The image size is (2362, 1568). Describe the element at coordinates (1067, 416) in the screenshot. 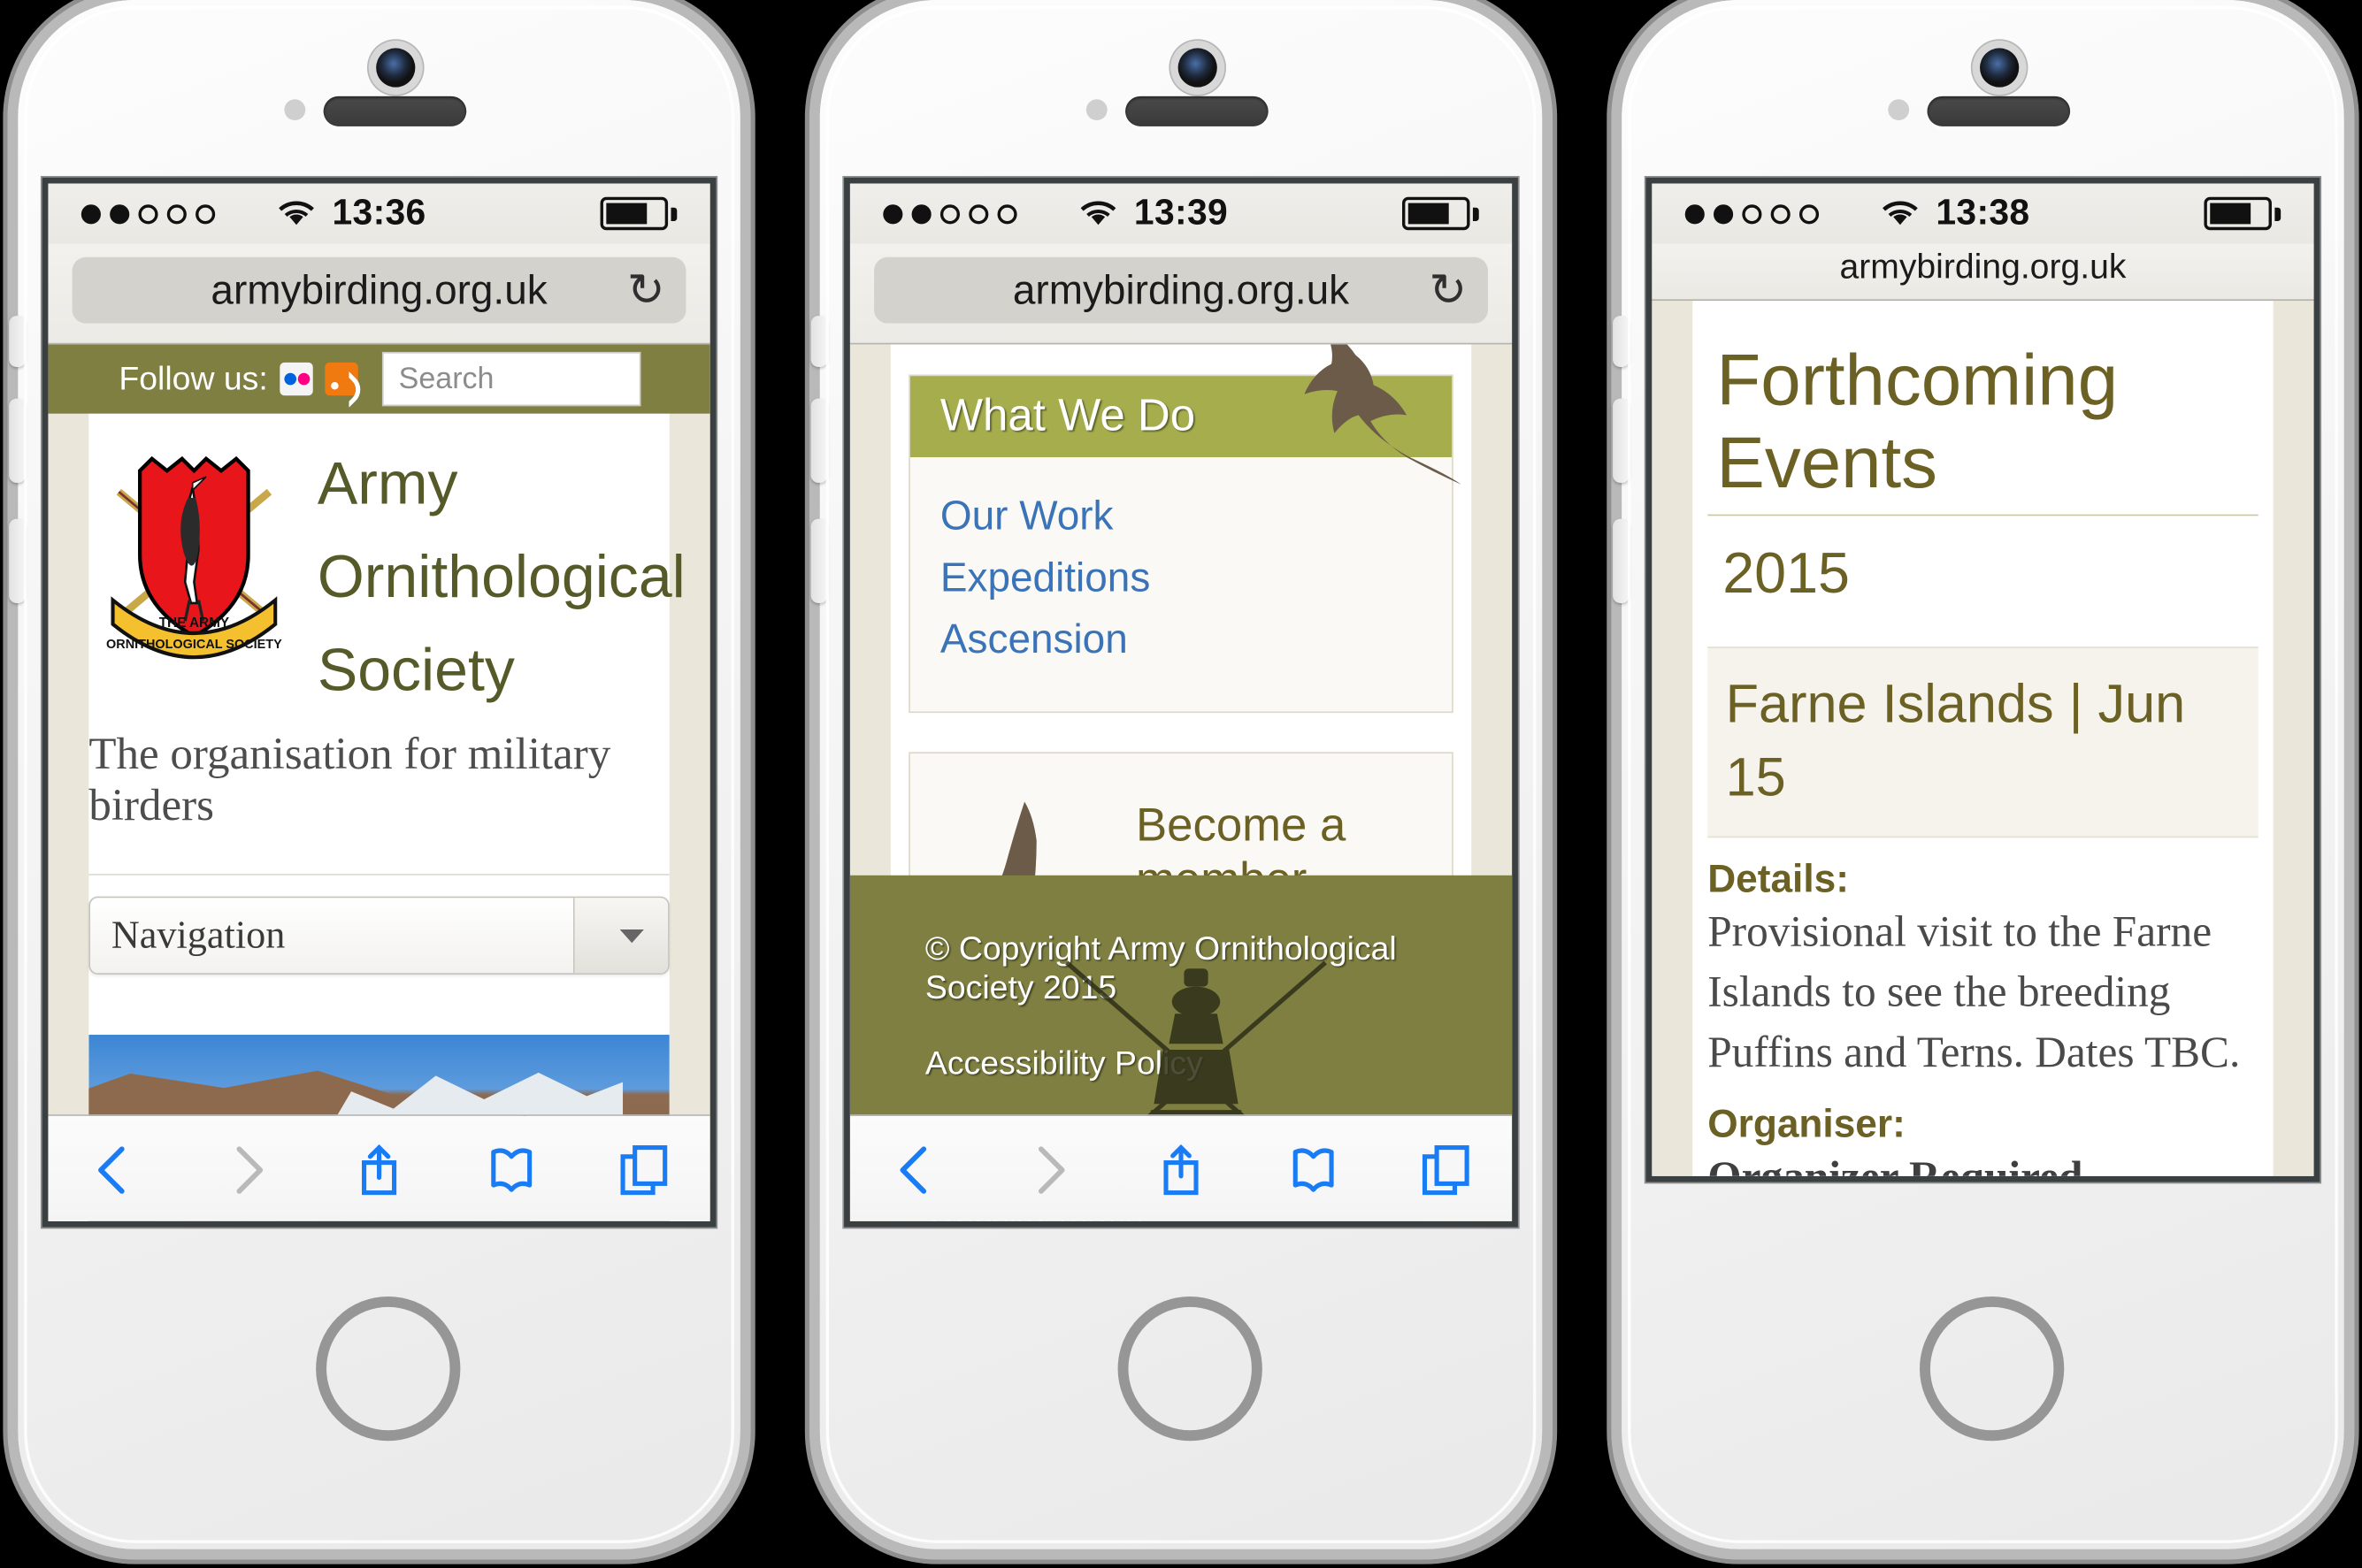

I see `what-we-do-title: What We Do` at that location.